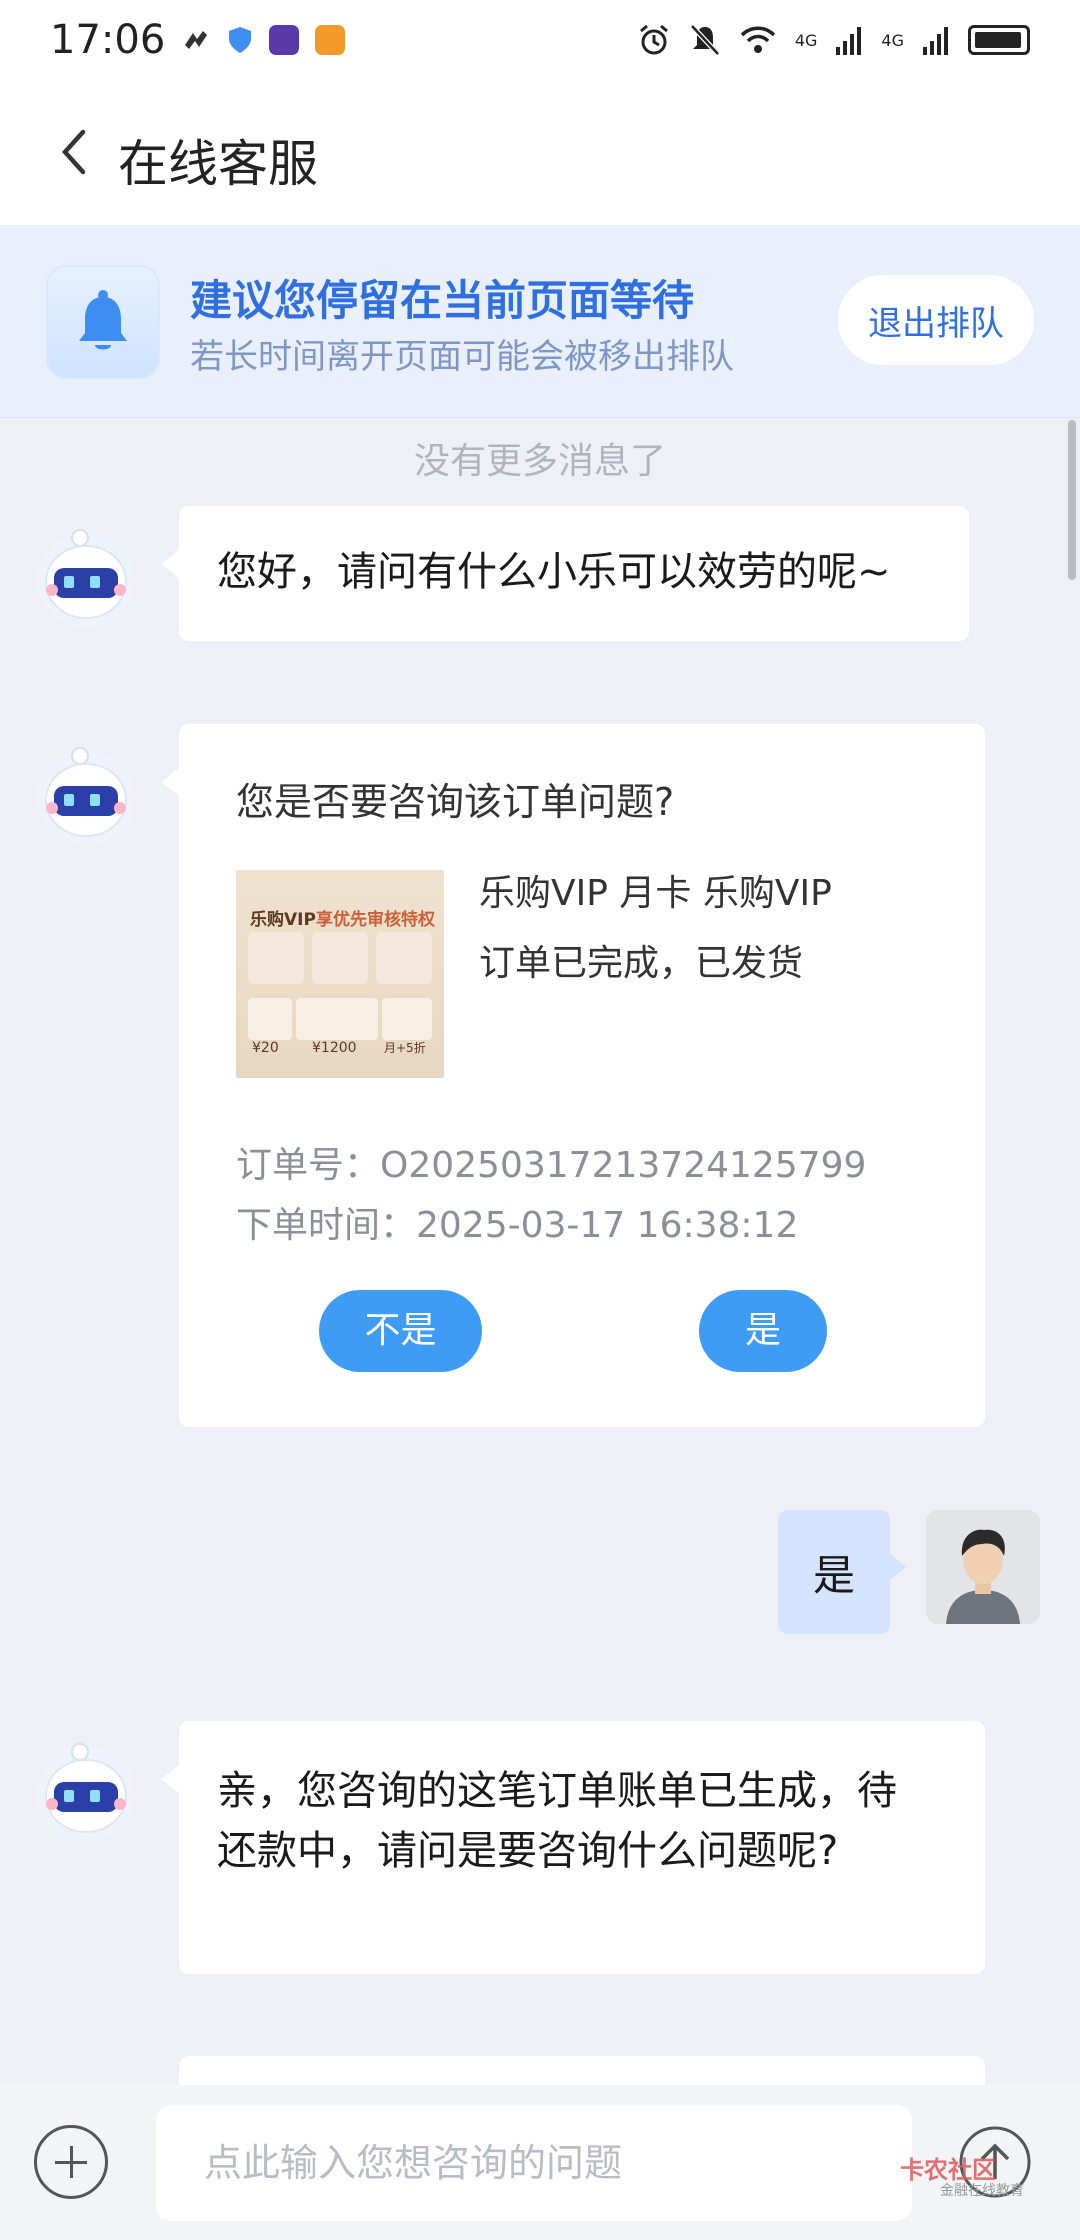 The width and height of the screenshot is (1080, 2240). Describe the element at coordinates (540, 40) in the screenshot. I see `status-bar: 17:06 4G 4G` at that location.